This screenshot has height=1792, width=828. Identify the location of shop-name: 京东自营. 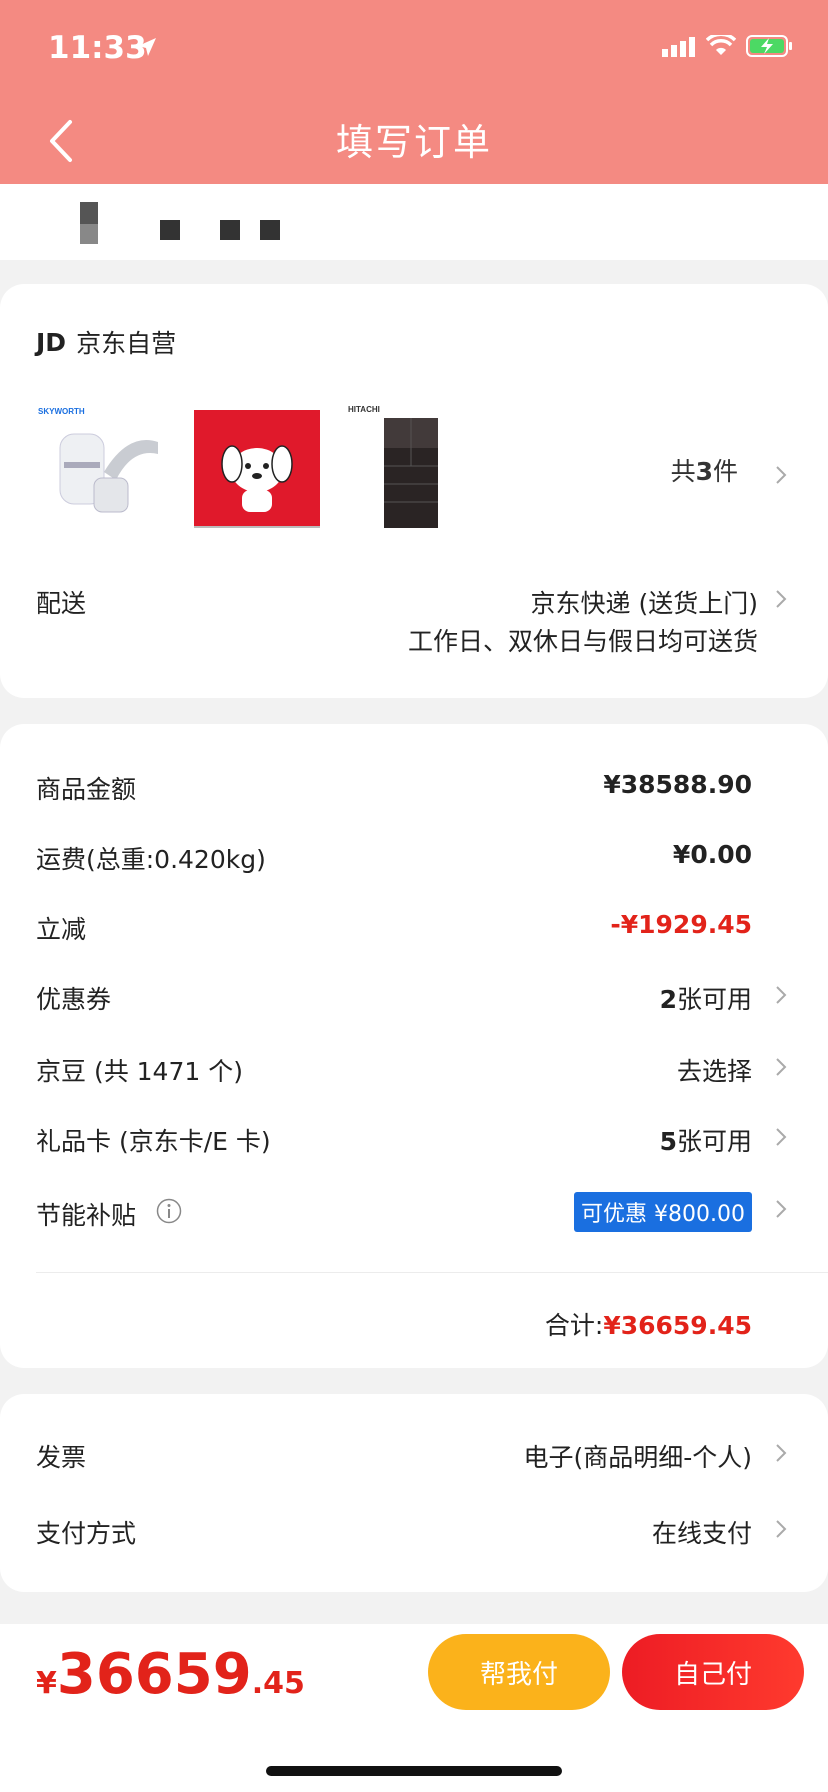
(126, 343).